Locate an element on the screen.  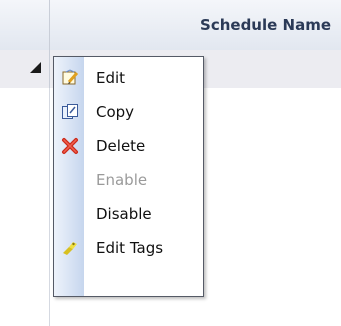
menu-item-edit: Edit is located at coordinates (128, 78).